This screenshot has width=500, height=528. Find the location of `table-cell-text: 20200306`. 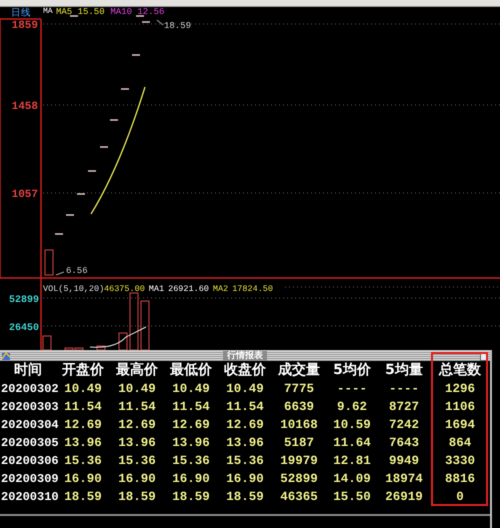

table-cell-text: 20200306 is located at coordinates (28, 461).